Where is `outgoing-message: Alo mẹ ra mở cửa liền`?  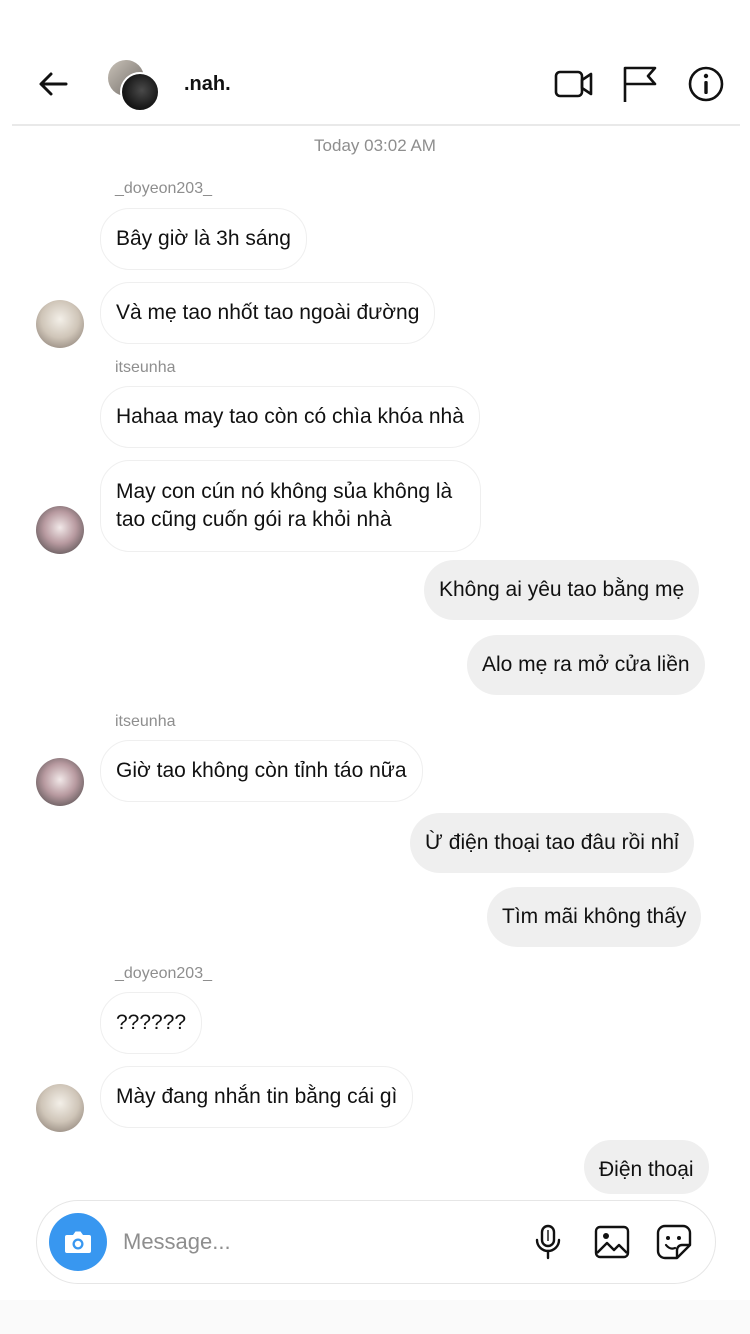 outgoing-message: Alo mẹ ra mở cửa liền is located at coordinates (586, 665).